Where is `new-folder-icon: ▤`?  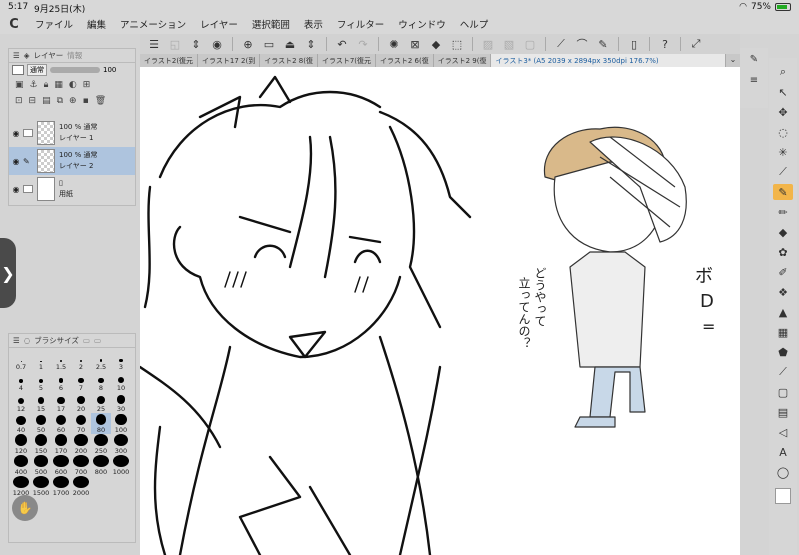
new-folder-icon: ▤ is located at coordinates (46, 101).